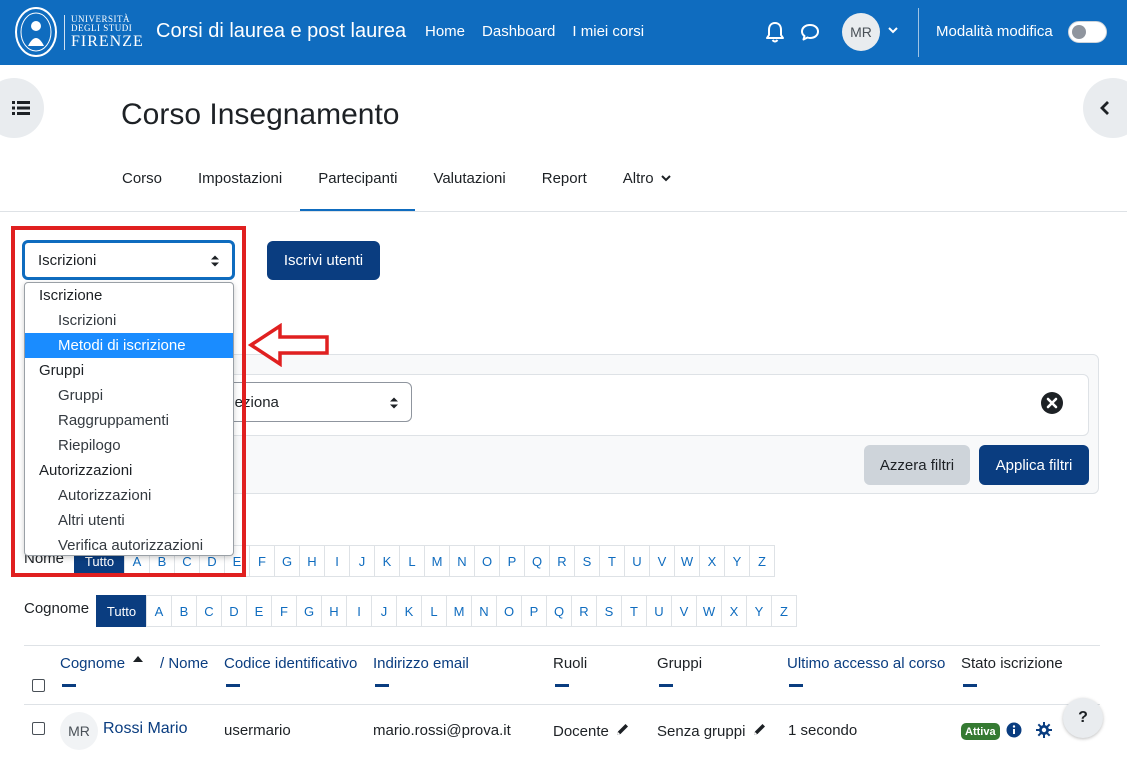 The height and width of the screenshot is (758, 1127). I want to click on tab-course: Corso, so click(142, 186).